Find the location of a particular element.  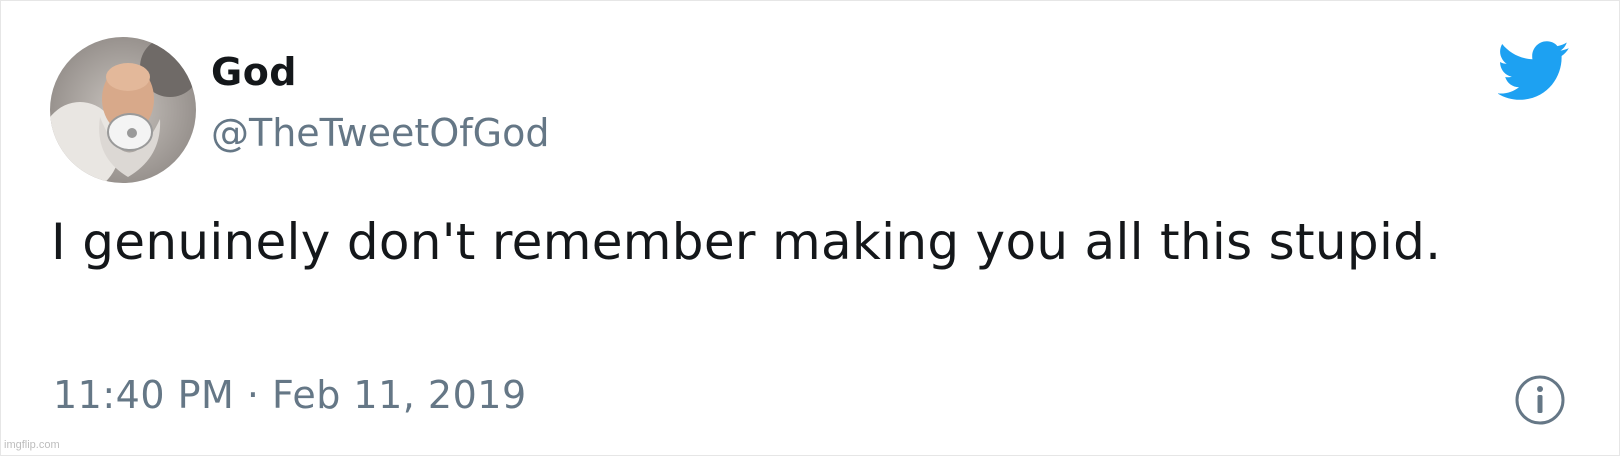

avatar-image is located at coordinates (123, 110).